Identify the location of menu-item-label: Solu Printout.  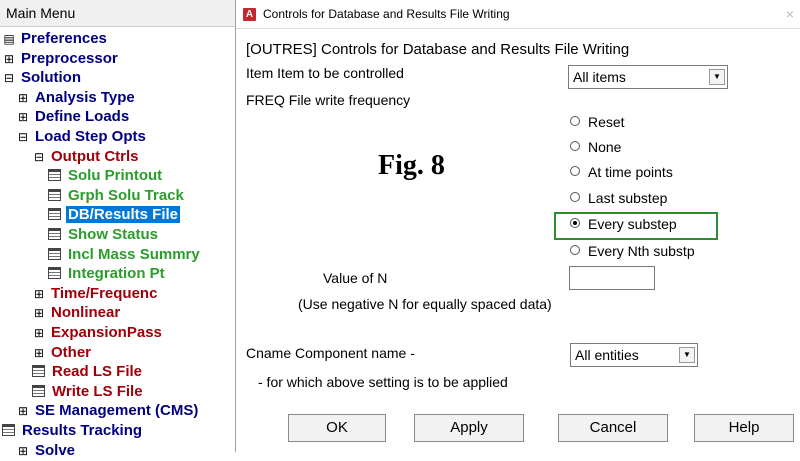
(115, 176).